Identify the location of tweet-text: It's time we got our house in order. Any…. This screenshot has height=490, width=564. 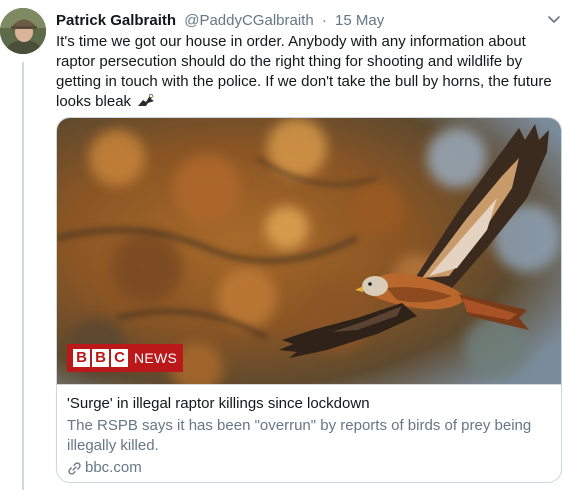
(310, 72).